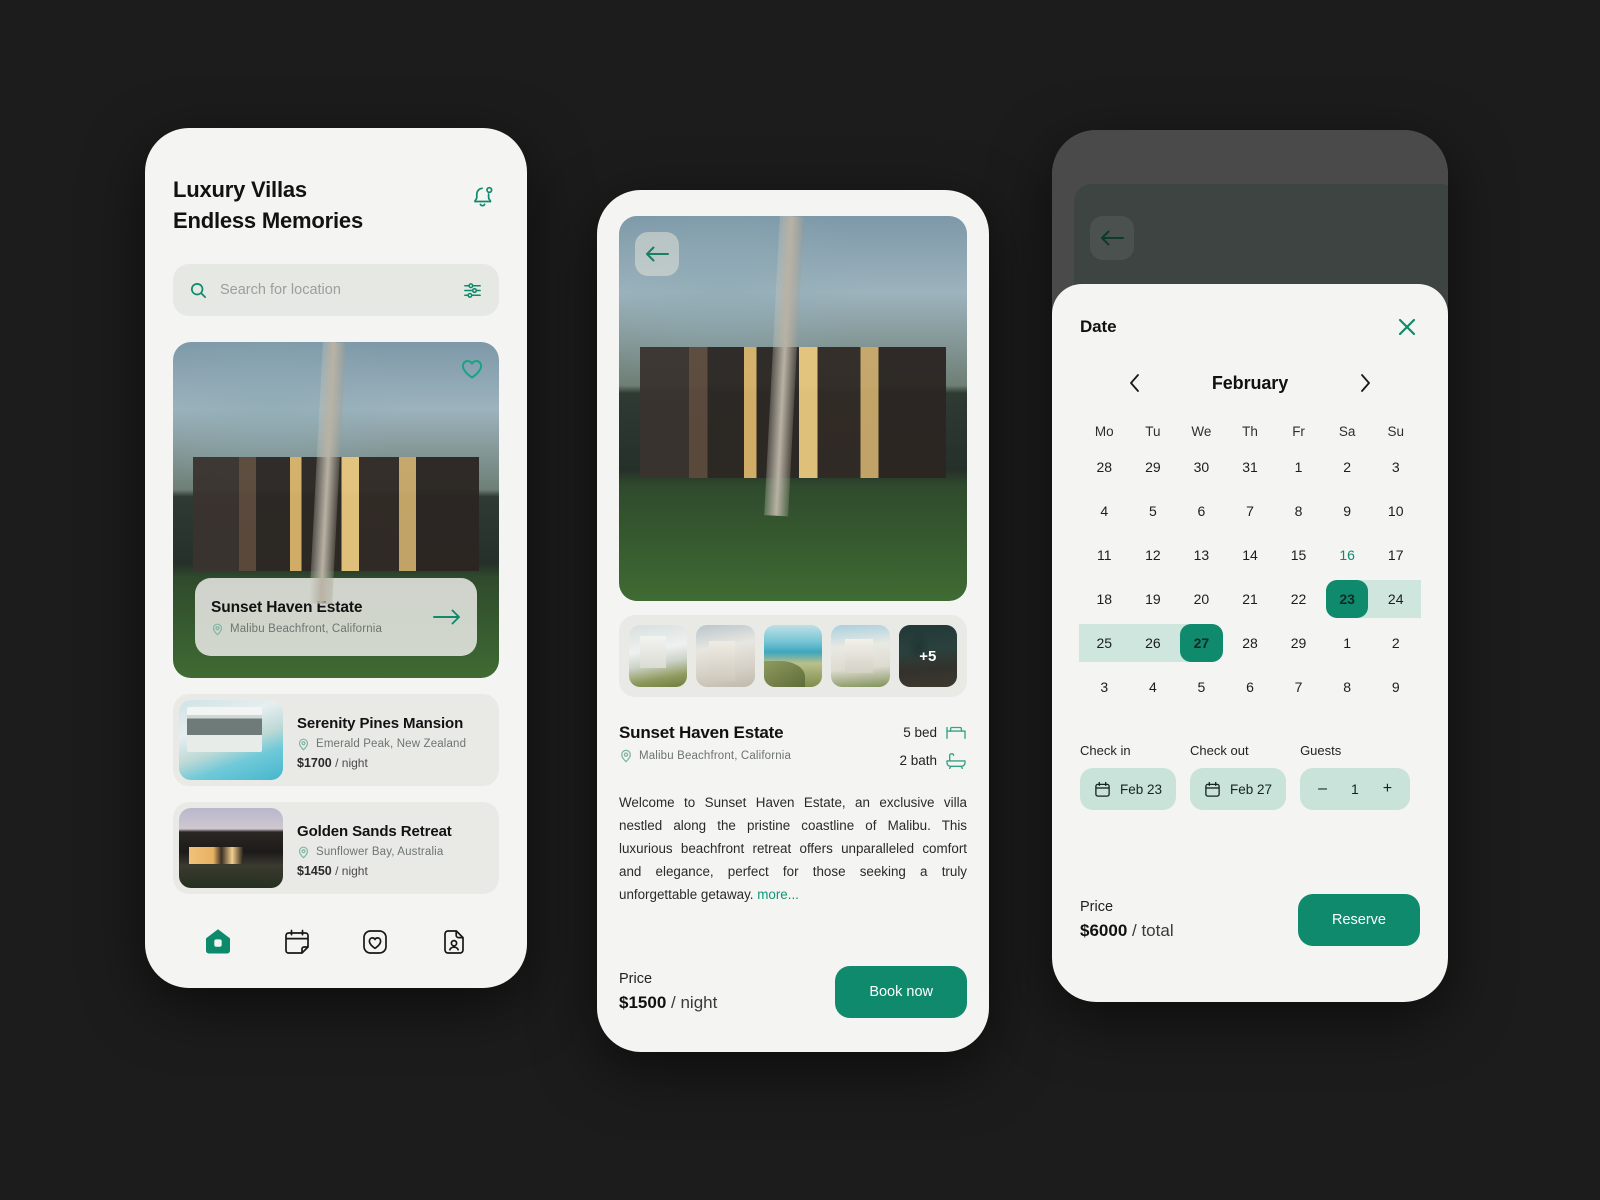  What do you see at coordinates (482, 197) in the screenshot?
I see `notification-bell-icon` at bounding box center [482, 197].